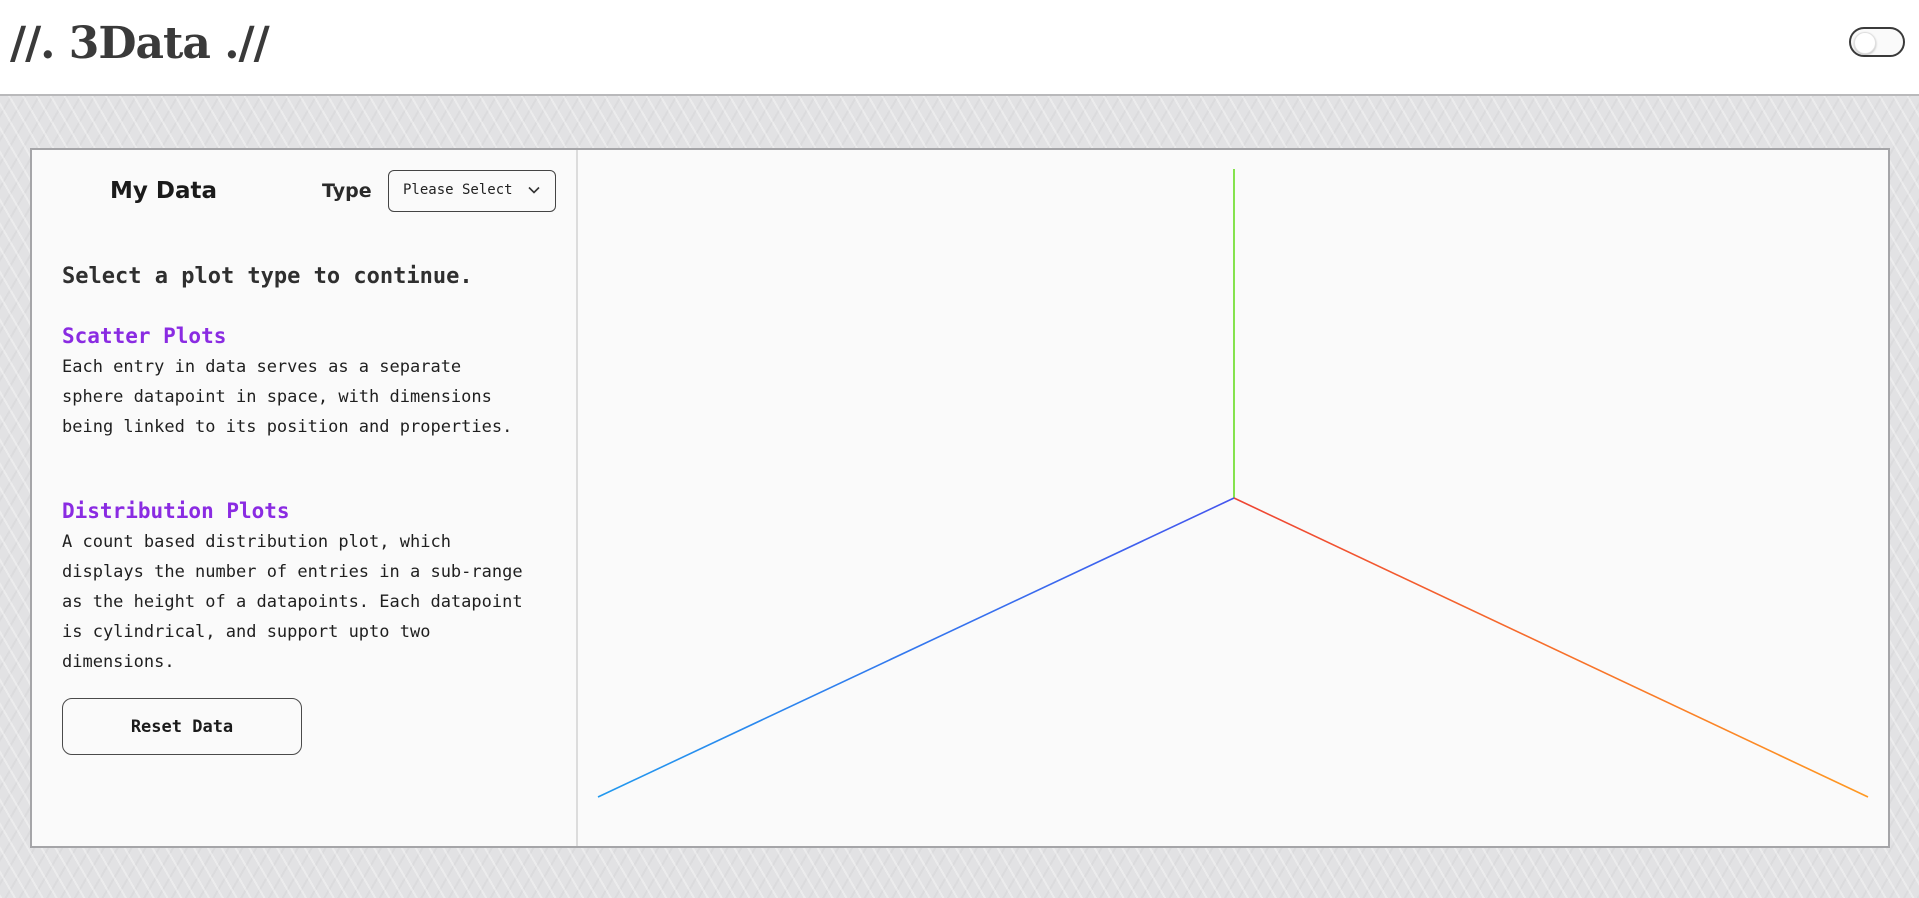 The image size is (1919, 898). Describe the element at coordinates (182, 726) in the screenshot. I see `reset-data-button: Reset Data` at that location.